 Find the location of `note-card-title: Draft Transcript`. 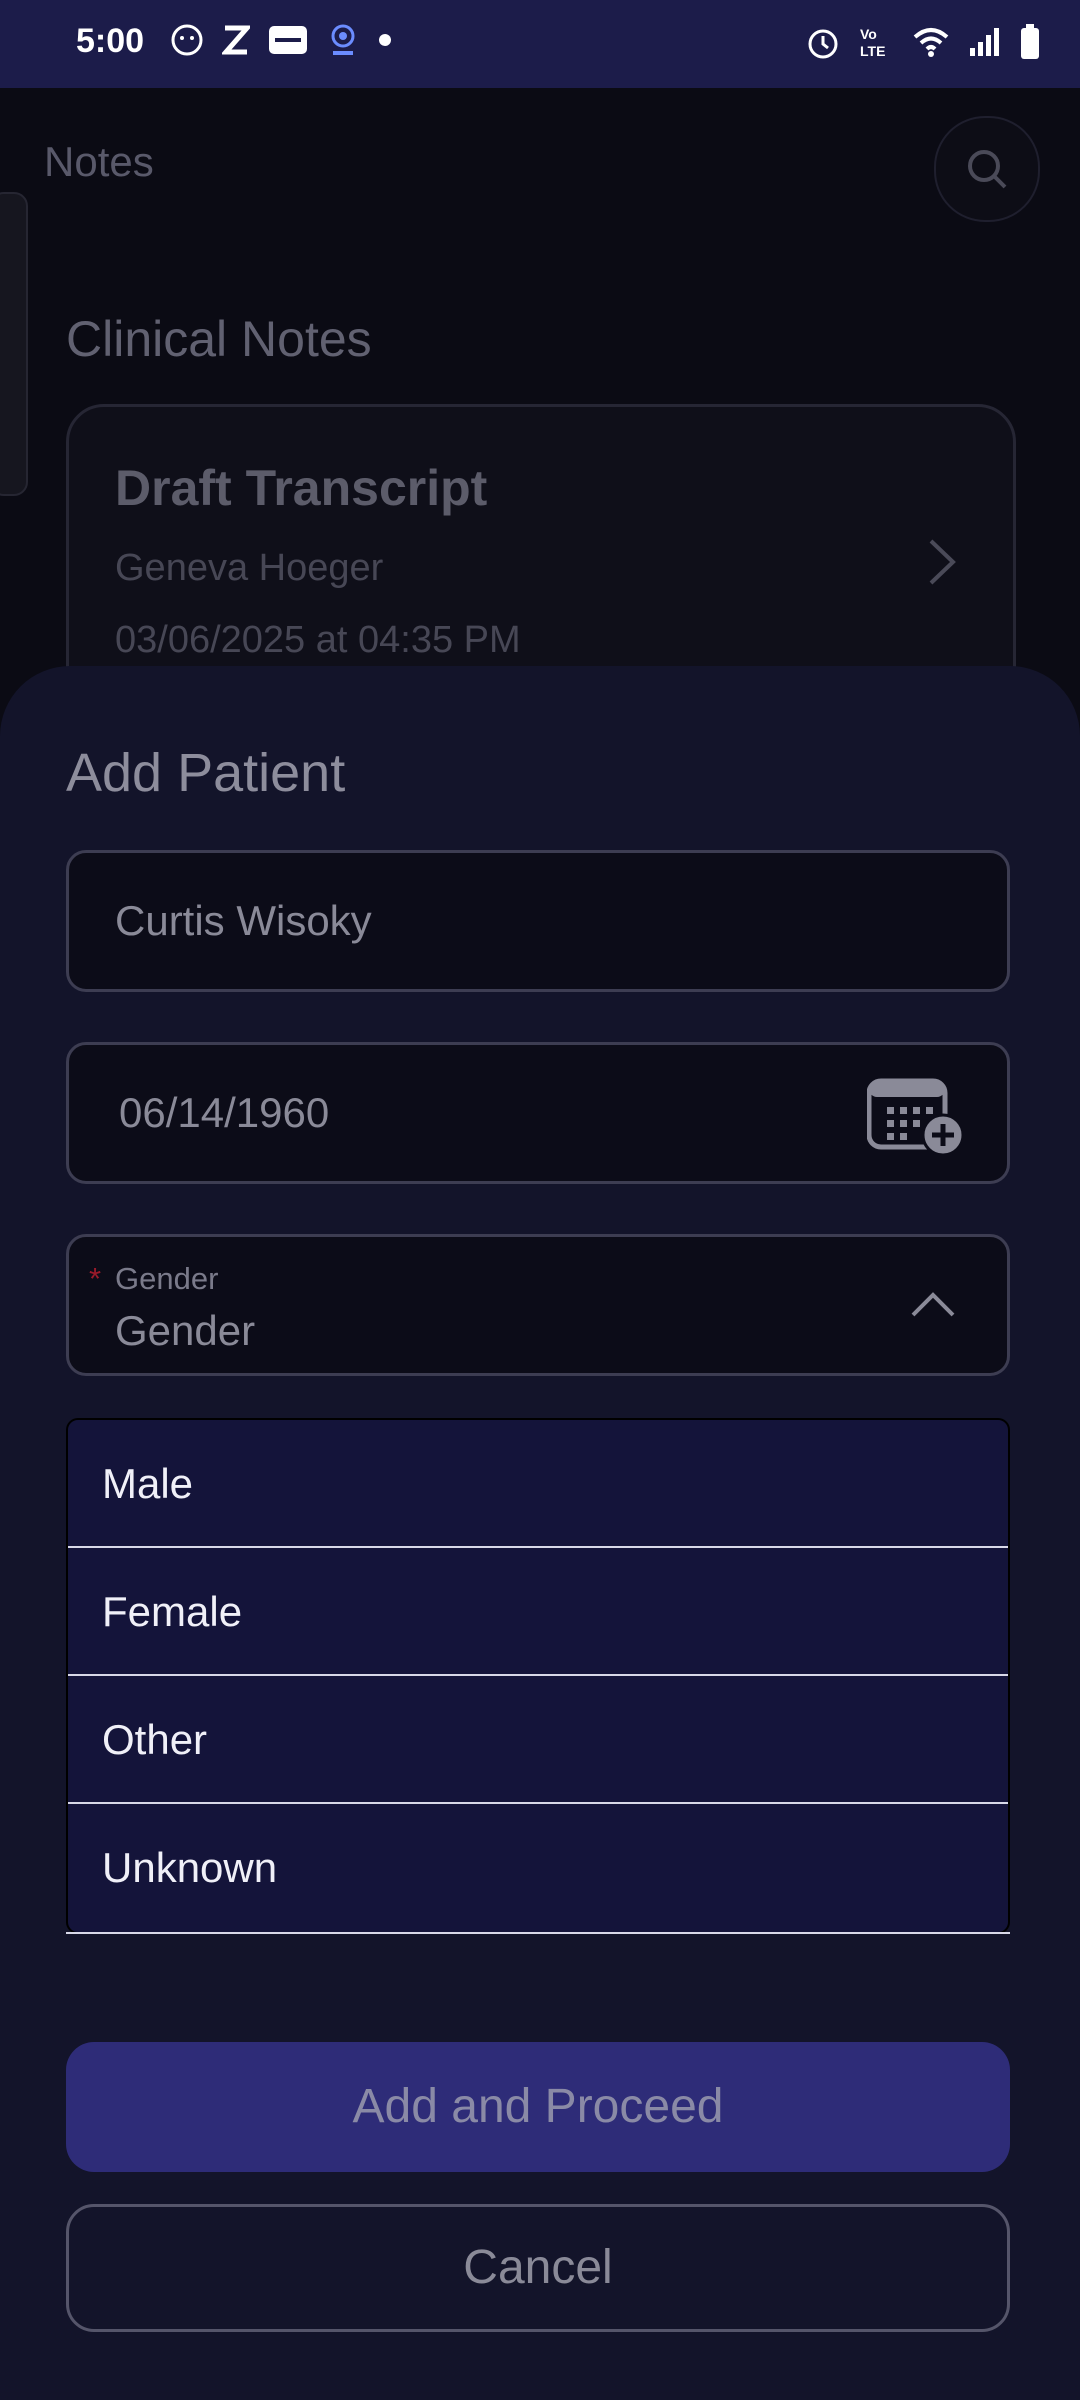

note-card-title: Draft Transcript is located at coordinates (301, 488).